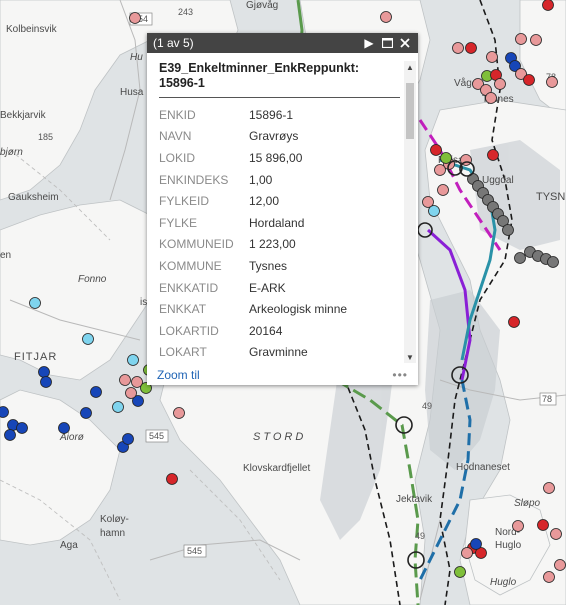 The image size is (566, 605). Describe the element at coordinates (410, 67) in the screenshot. I see `scroll-up-icon: ▲` at that location.